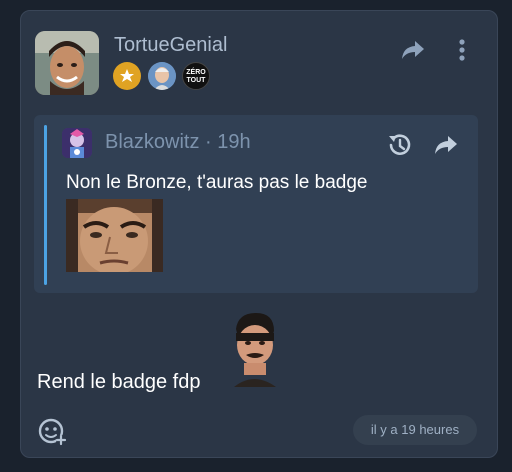  I want to click on sticker-emote, so click(254, 349).